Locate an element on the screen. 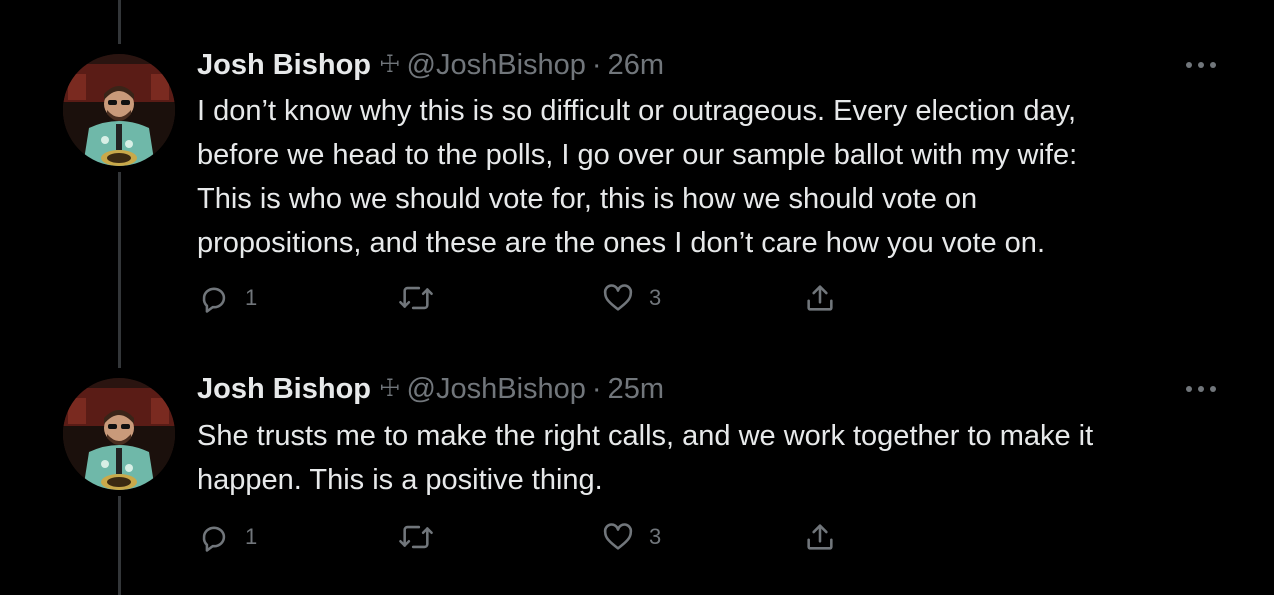 The image size is (1274, 595). tweet-header: Josh Bishop ☩ @JoshBishop · 26m is located at coordinates (430, 65).